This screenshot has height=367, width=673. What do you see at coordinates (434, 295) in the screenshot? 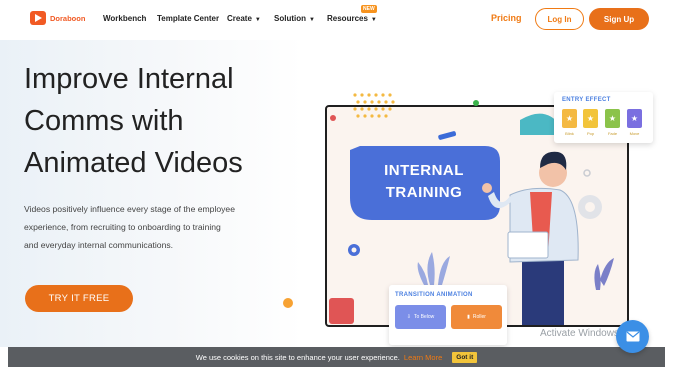
I see `transition-title: TRANSITION ANIMATION` at bounding box center [434, 295].